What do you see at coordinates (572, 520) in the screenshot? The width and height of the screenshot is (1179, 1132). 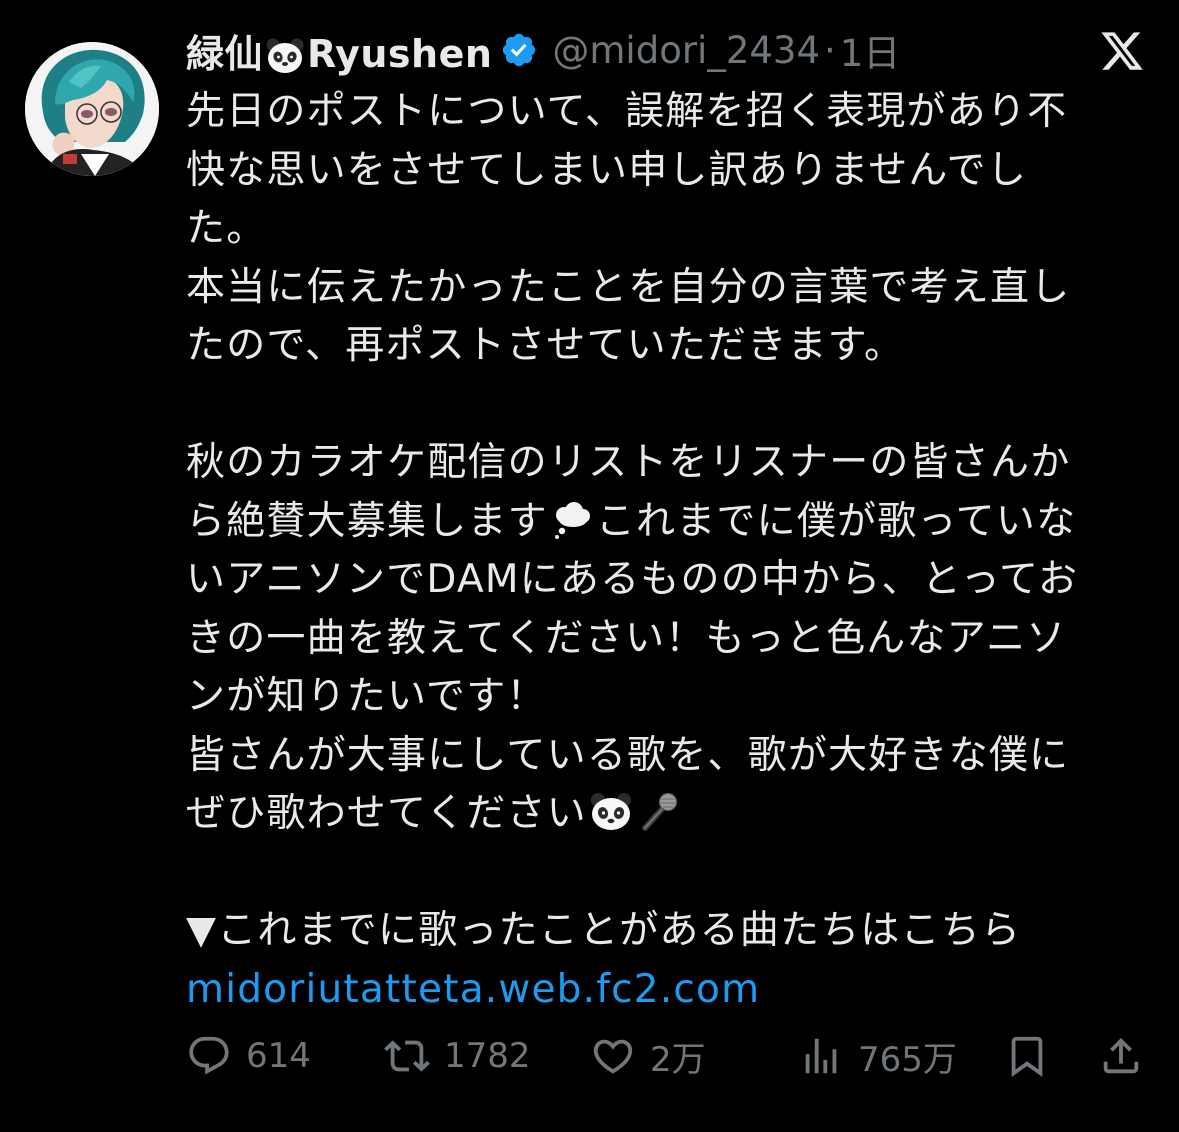 I see `thought-balloon-emoji` at bounding box center [572, 520].